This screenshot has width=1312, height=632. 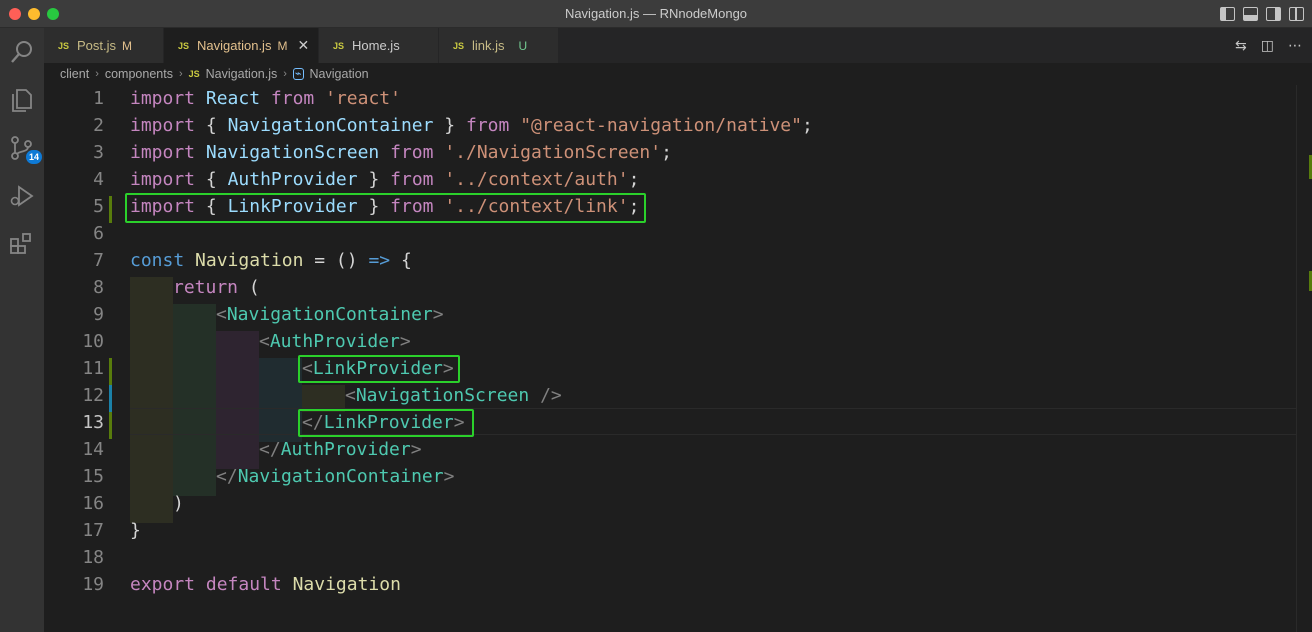 I want to click on window-title: Navigation.js — RNnodeMongo, so click(x=656, y=13).